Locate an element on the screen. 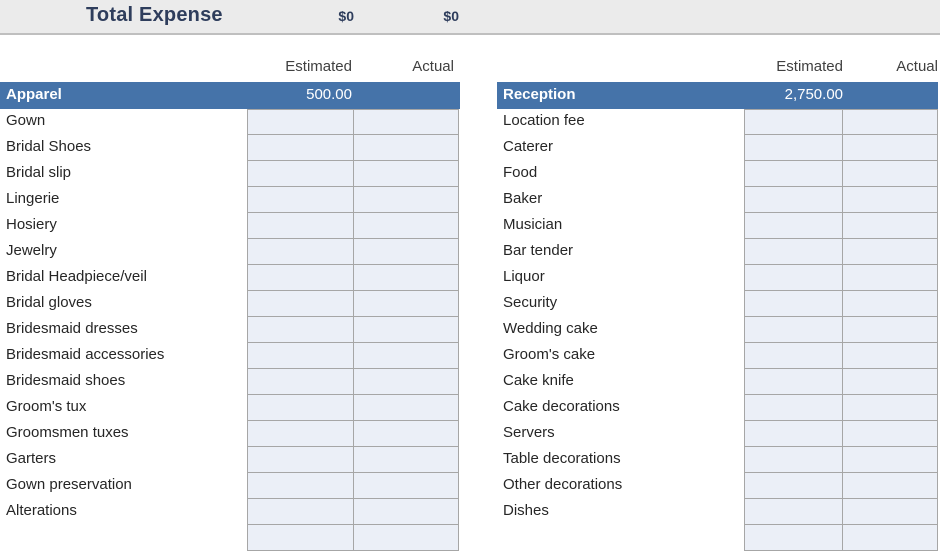 Image resolution: width=940 pixels, height=551 pixels. table-row: Cake decorations is located at coordinates (717, 408).